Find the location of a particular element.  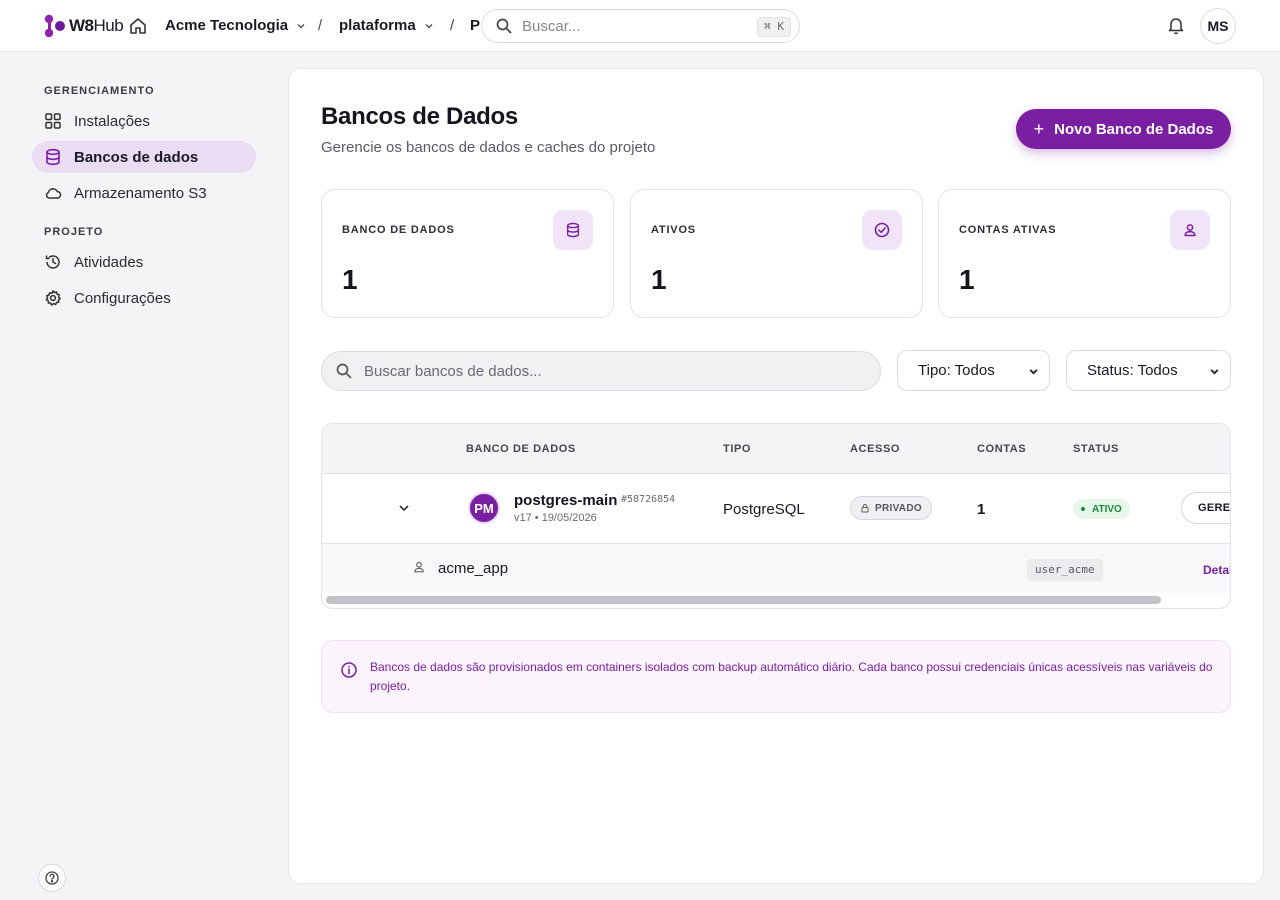

breadcrumb-project: plataforma is located at coordinates (386, 25).